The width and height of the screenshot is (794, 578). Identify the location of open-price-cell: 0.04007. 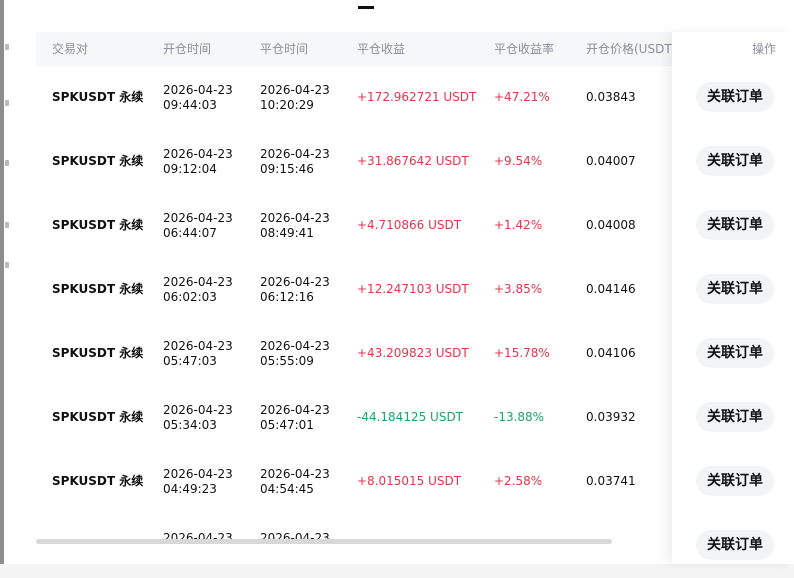
(611, 161).